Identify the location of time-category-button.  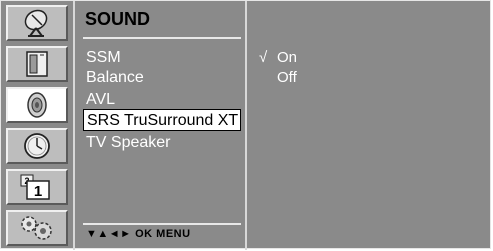
(37, 146).